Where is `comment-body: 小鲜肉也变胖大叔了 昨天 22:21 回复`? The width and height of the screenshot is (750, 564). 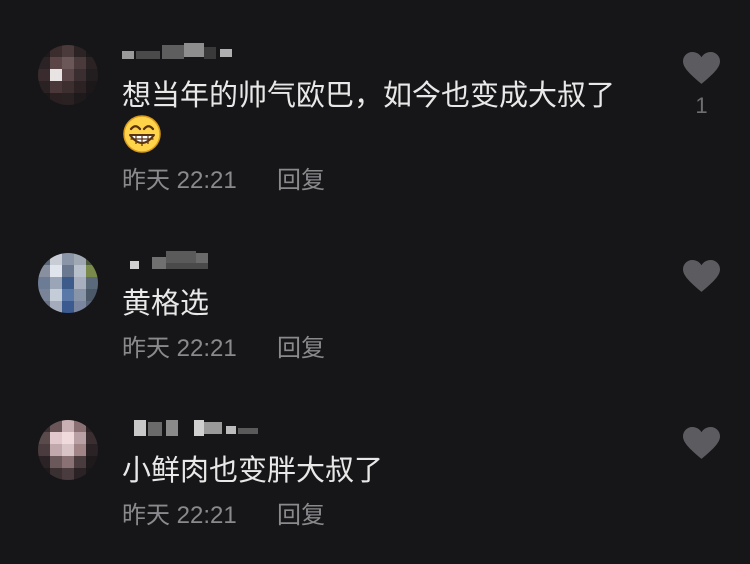
comment-body: 小鲜肉也变胖大叔了 昨天 22:21 回复 is located at coordinates (392, 491).